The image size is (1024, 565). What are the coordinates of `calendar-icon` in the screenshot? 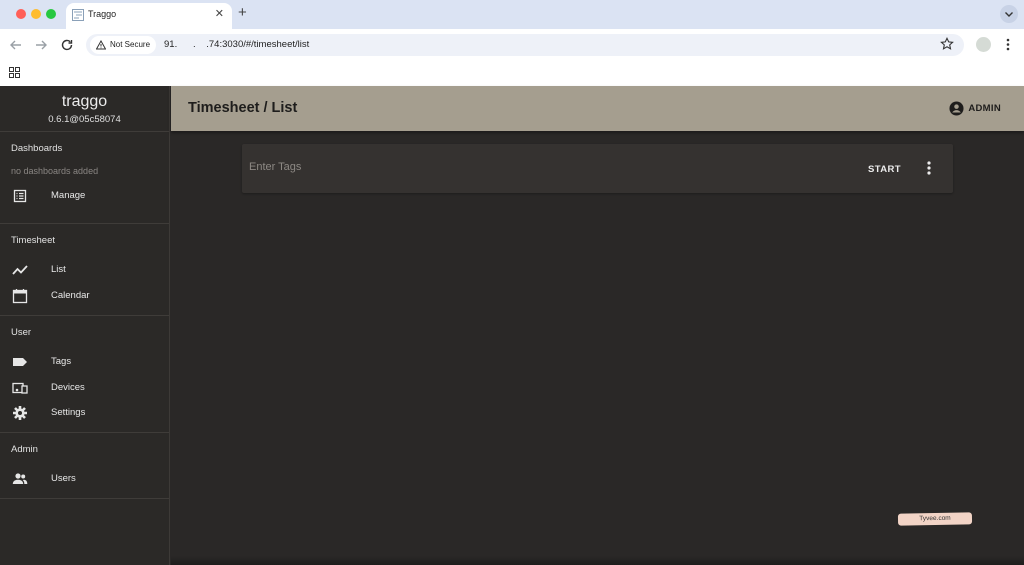 It's located at (20, 295).